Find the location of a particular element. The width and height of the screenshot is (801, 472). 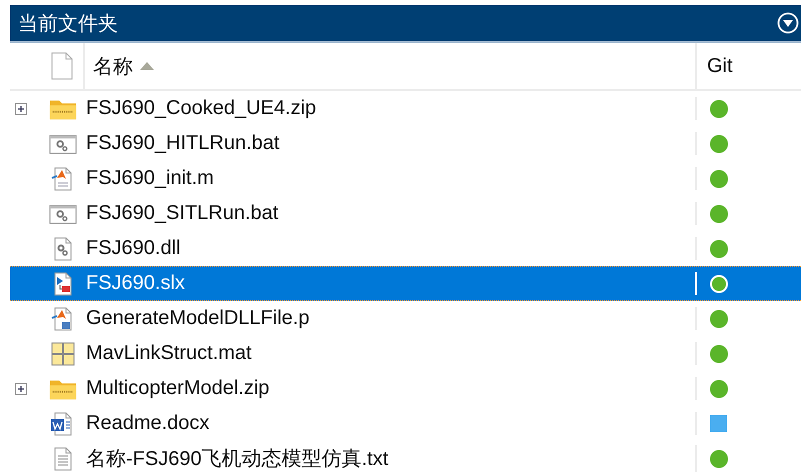

file-row: MavLinkStruct.mat is located at coordinates (405, 353).